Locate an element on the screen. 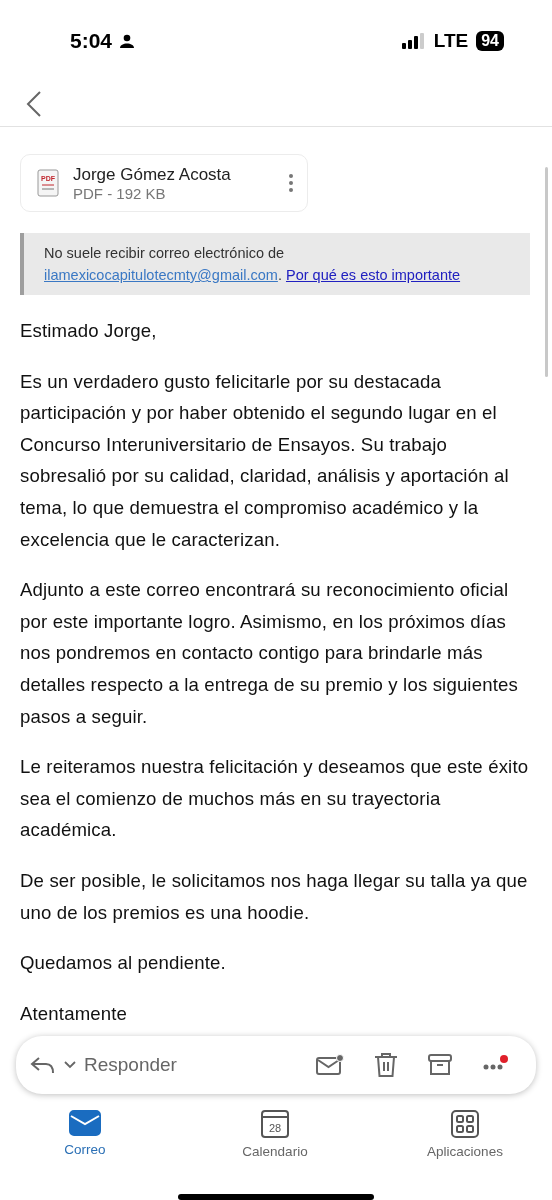 The image size is (552, 1200). calendar-icon: 28 is located at coordinates (275, 1124).